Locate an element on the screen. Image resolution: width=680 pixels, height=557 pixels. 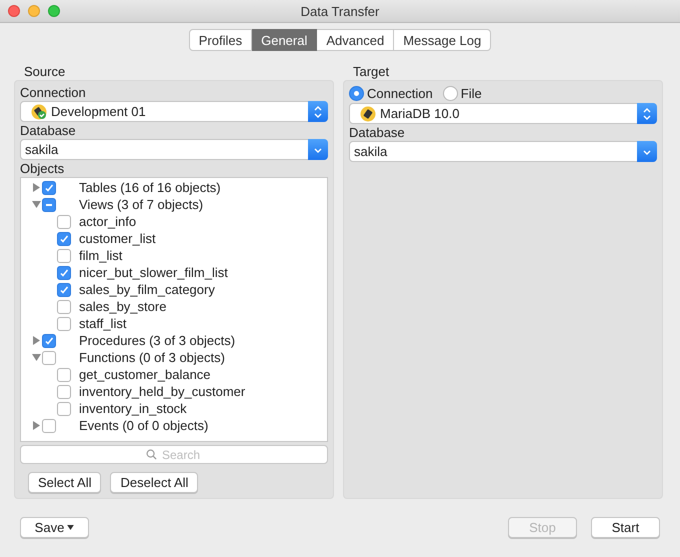
caret-icon is located at coordinates (70, 527).